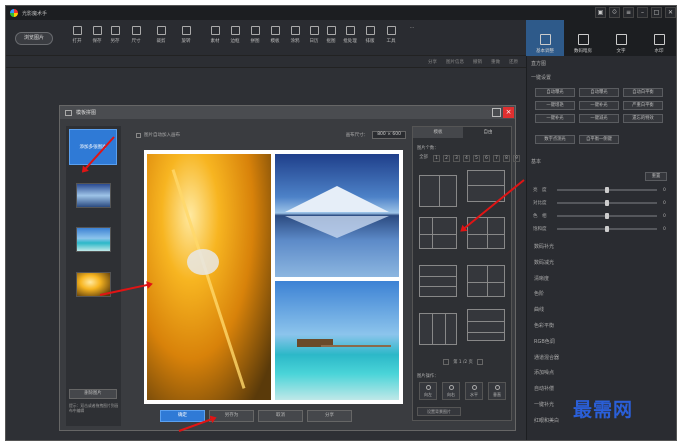 The image size is (684, 445). I want to click on section-8: 添加噪点, so click(544, 372).